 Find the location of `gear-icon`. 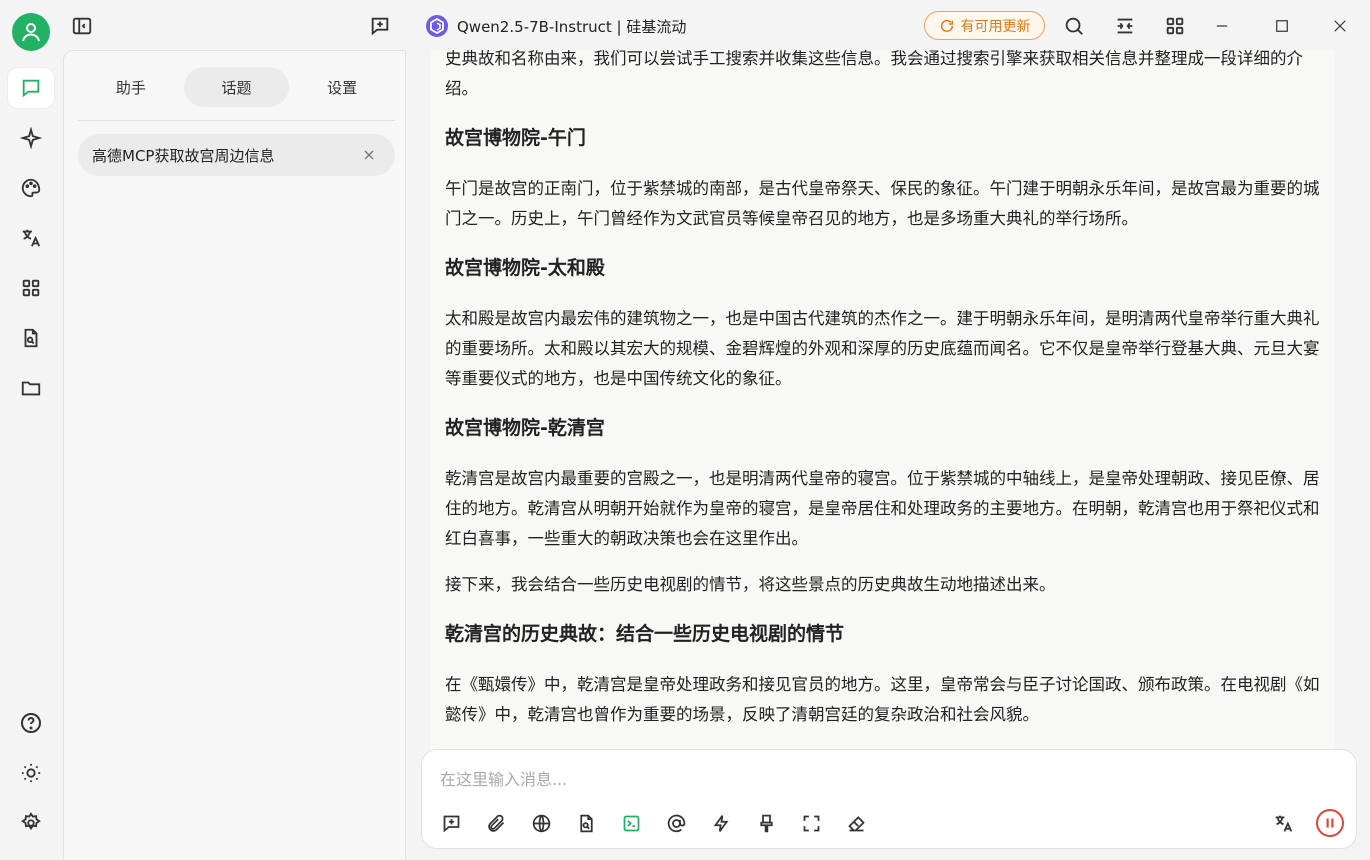

gear-icon is located at coordinates (31, 821).